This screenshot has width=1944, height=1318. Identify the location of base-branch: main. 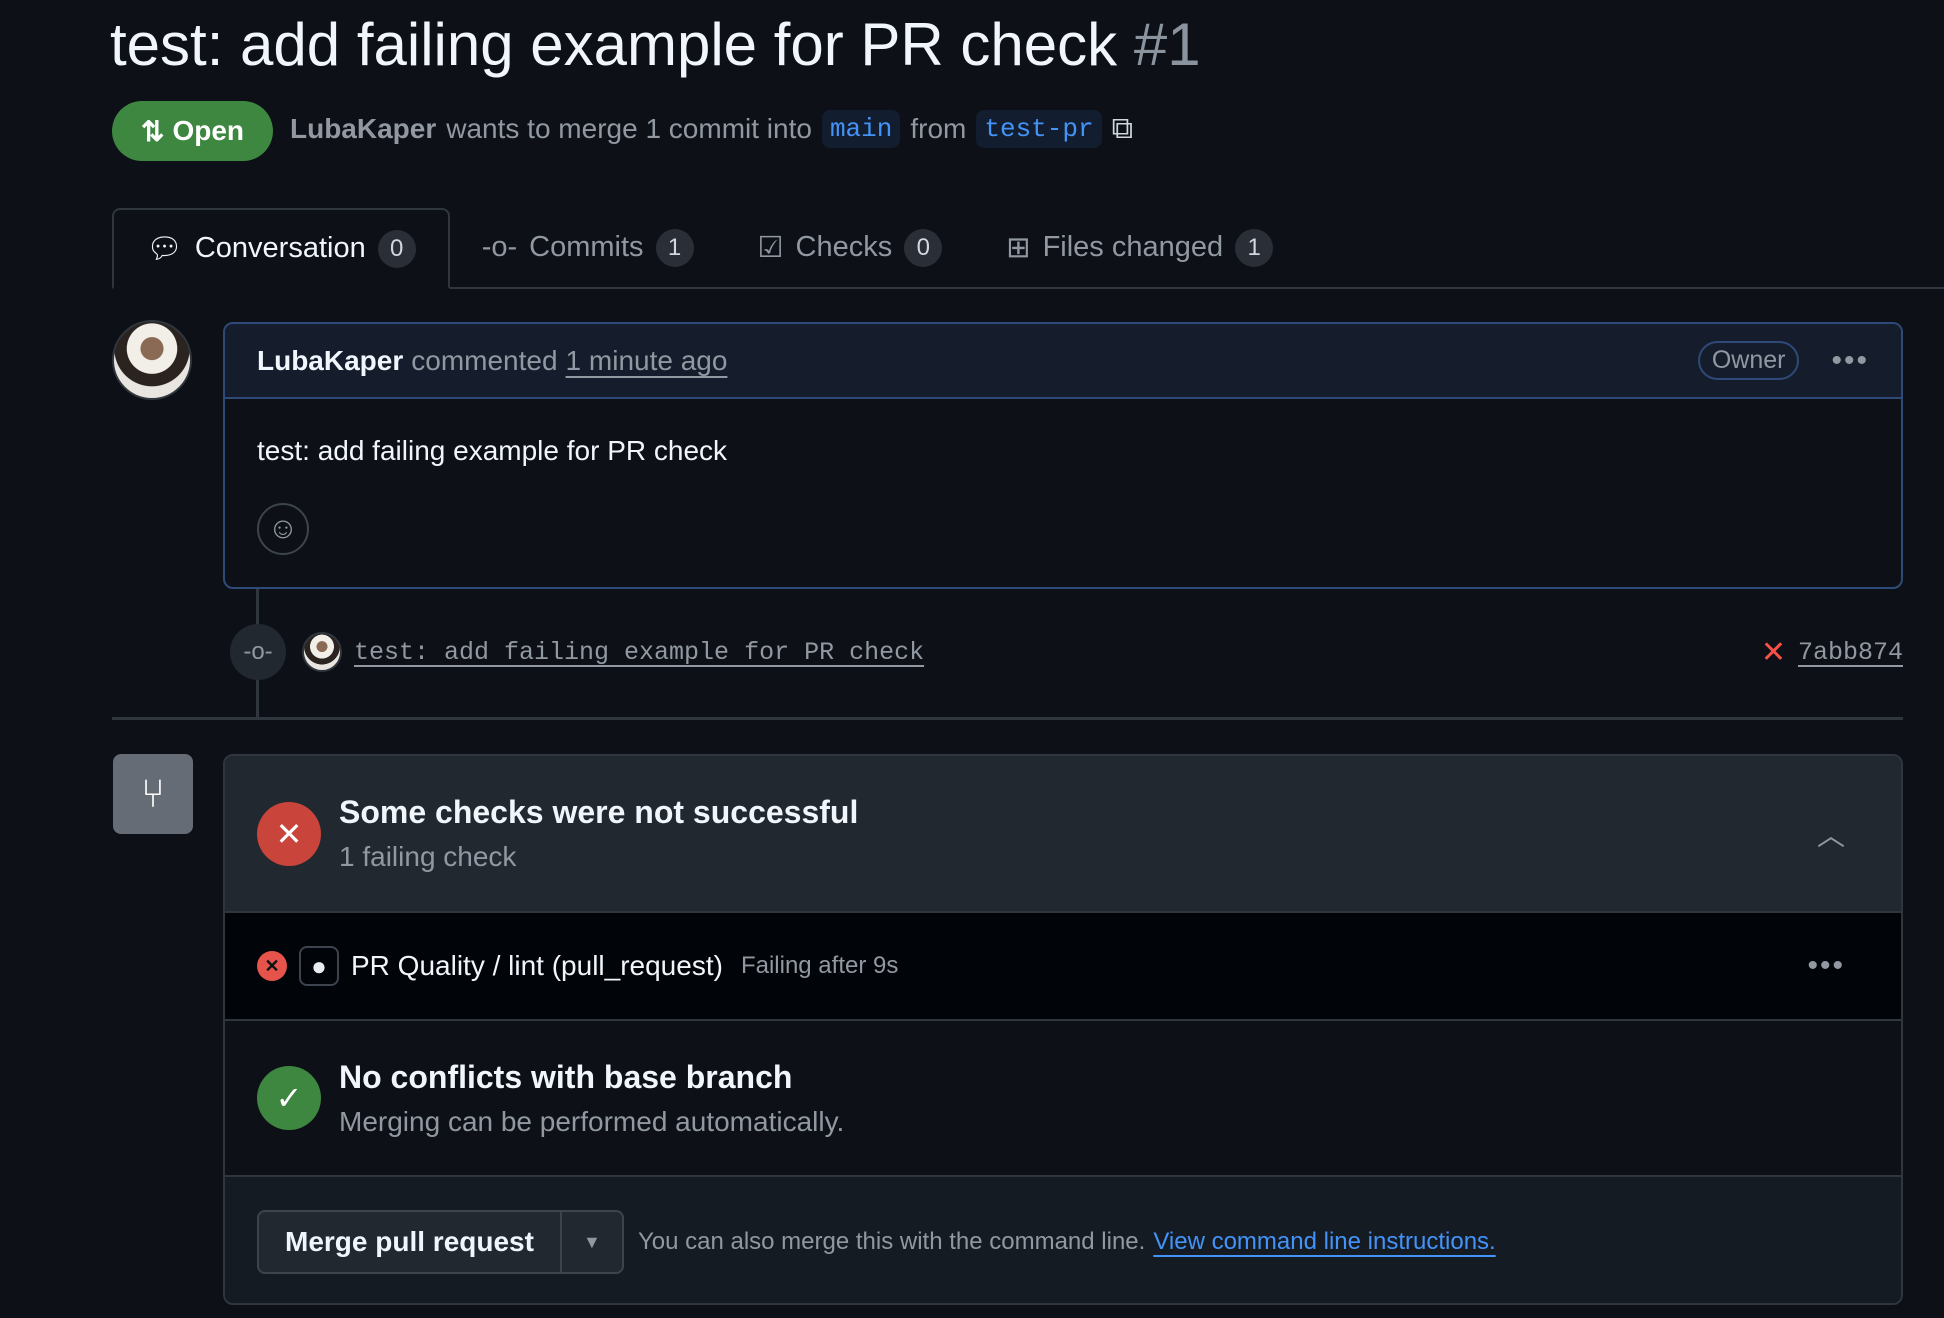
(861, 129).